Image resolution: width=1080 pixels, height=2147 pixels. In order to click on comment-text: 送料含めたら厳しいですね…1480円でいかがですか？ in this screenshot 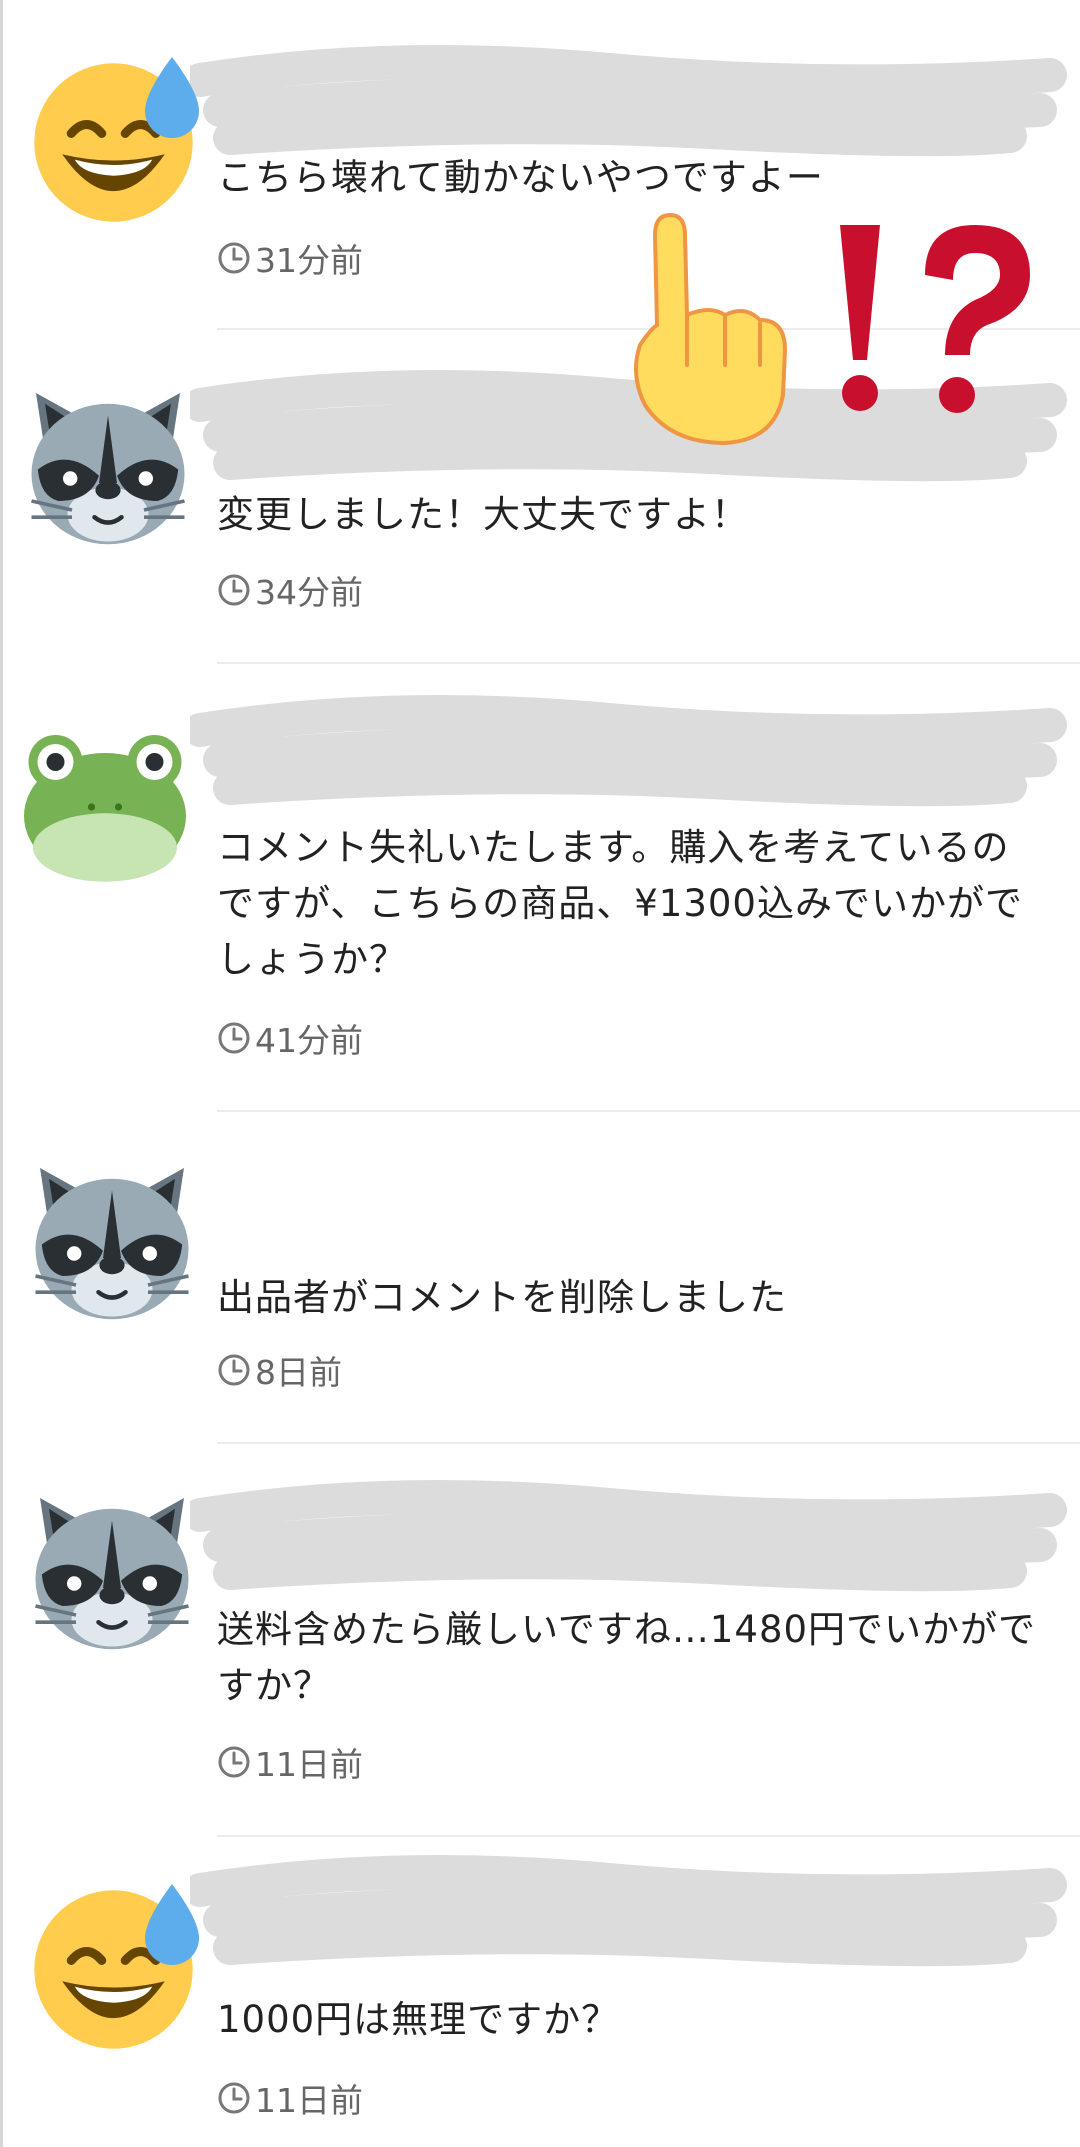, I will do `click(627, 1657)`.